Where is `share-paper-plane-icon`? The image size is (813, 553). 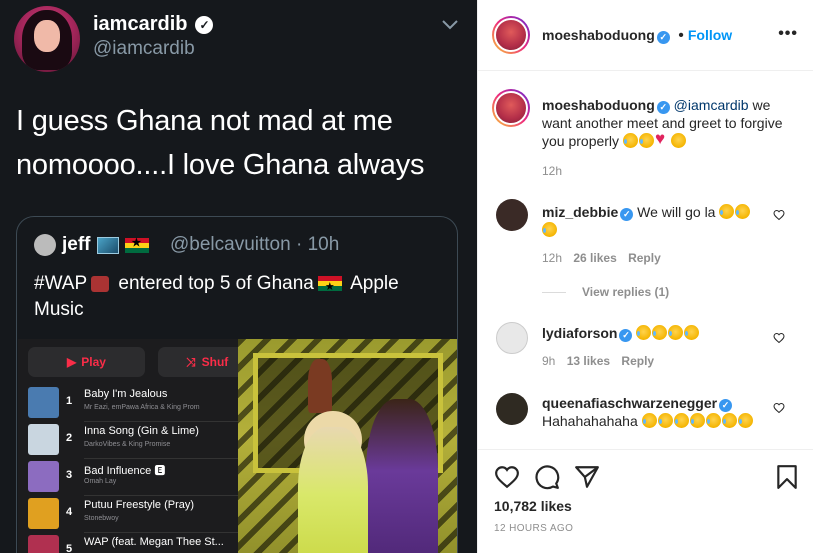 share-paper-plane-icon is located at coordinates (587, 477).